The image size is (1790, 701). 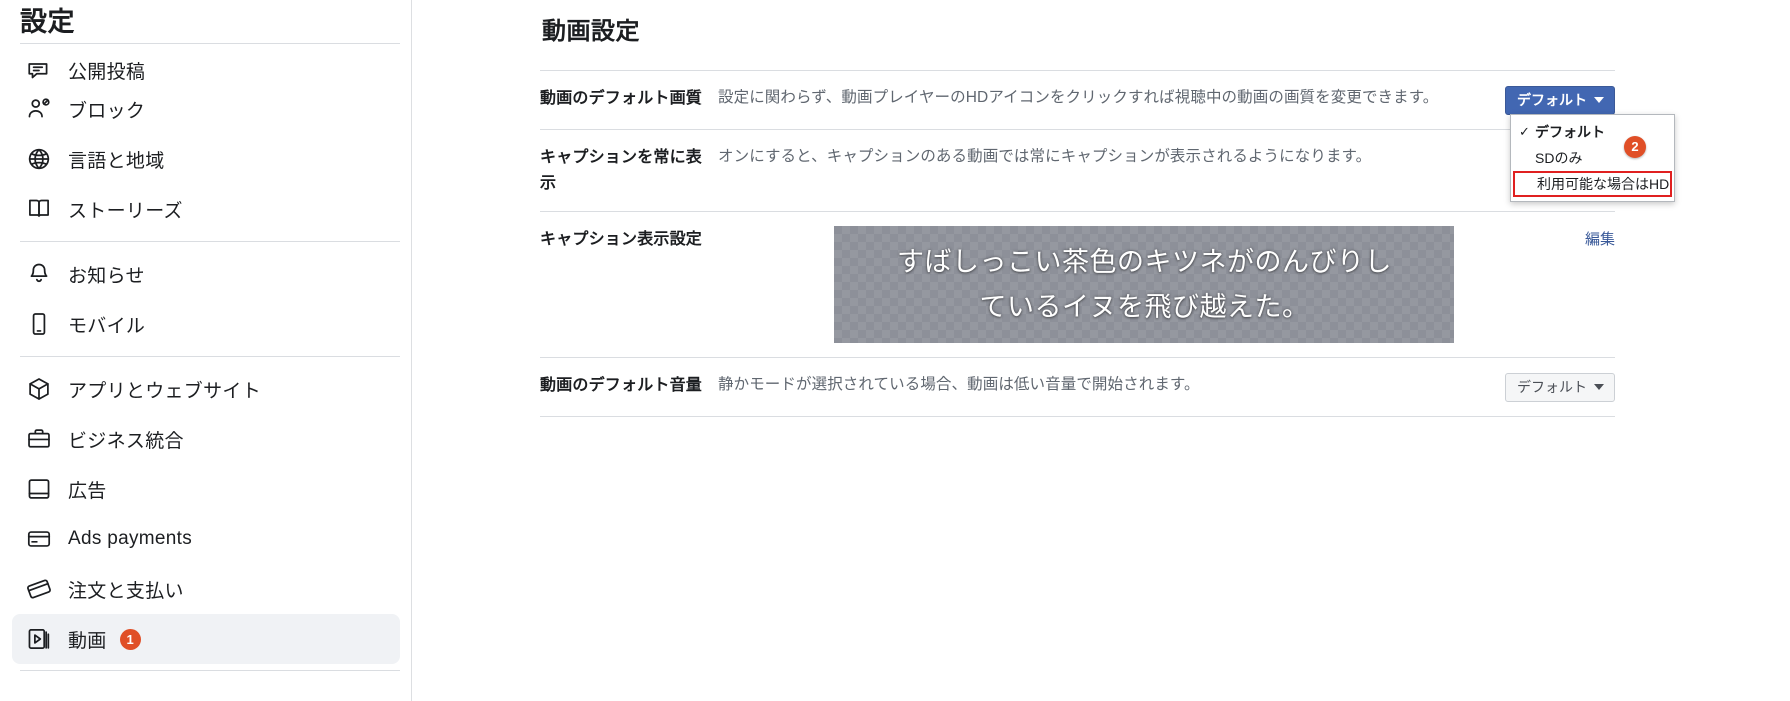 I want to click on sidebar-item-label: 注文と支払い, so click(x=126, y=591).